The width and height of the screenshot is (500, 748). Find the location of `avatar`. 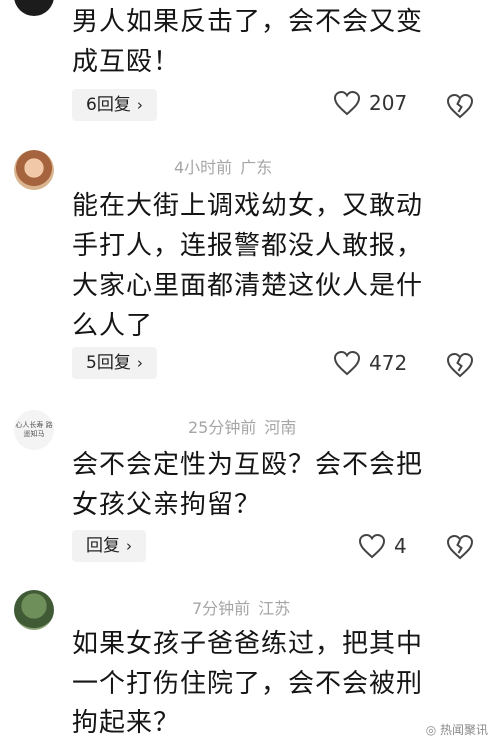

avatar is located at coordinates (34, 610).